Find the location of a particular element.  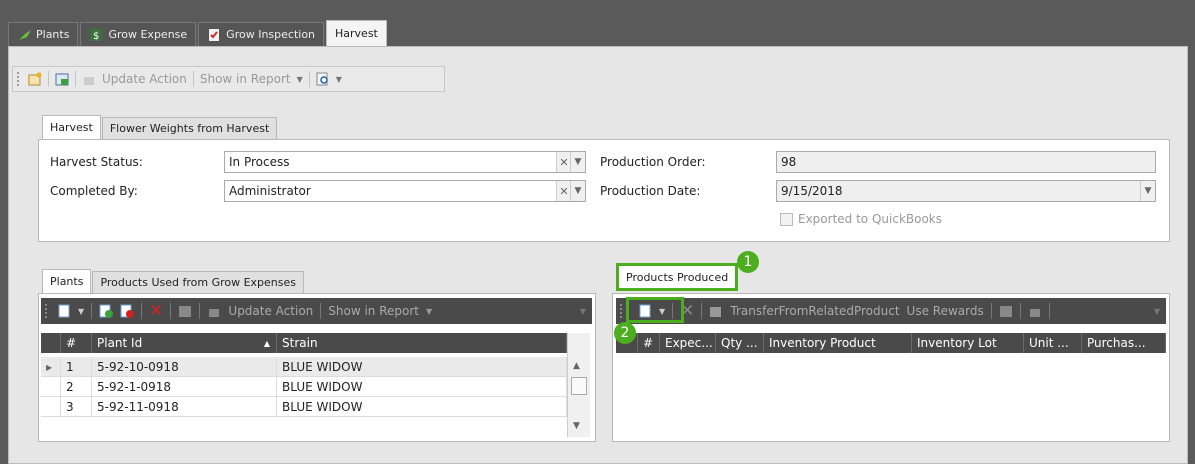

doc-tab-label: Grow Inspection is located at coordinates (271, 34).